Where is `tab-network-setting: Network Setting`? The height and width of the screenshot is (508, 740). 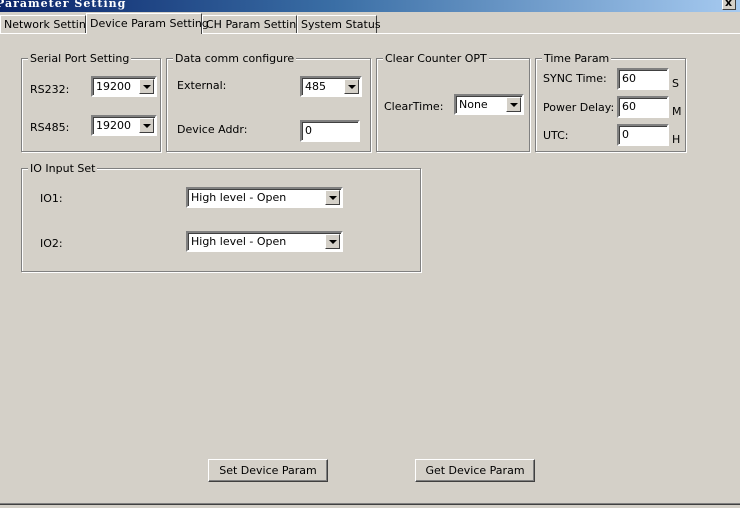 tab-network-setting: Network Setting is located at coordinates (46, 24).